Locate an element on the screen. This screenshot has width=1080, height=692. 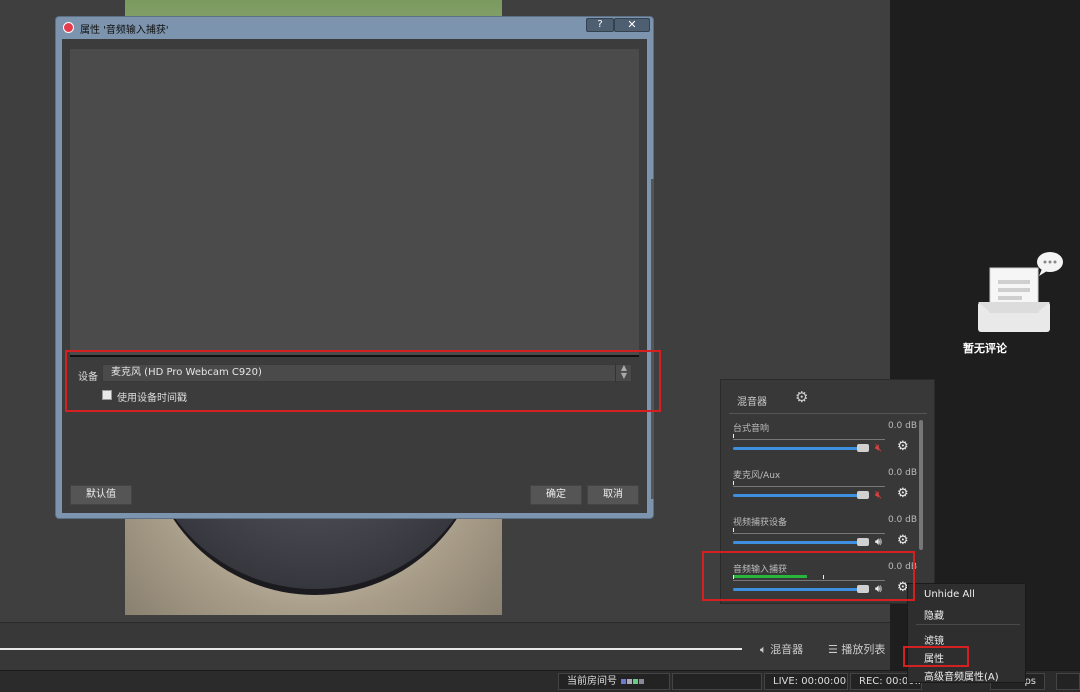
live-status: LIVE: 00:00:00 is located at coordinates (806, 681).